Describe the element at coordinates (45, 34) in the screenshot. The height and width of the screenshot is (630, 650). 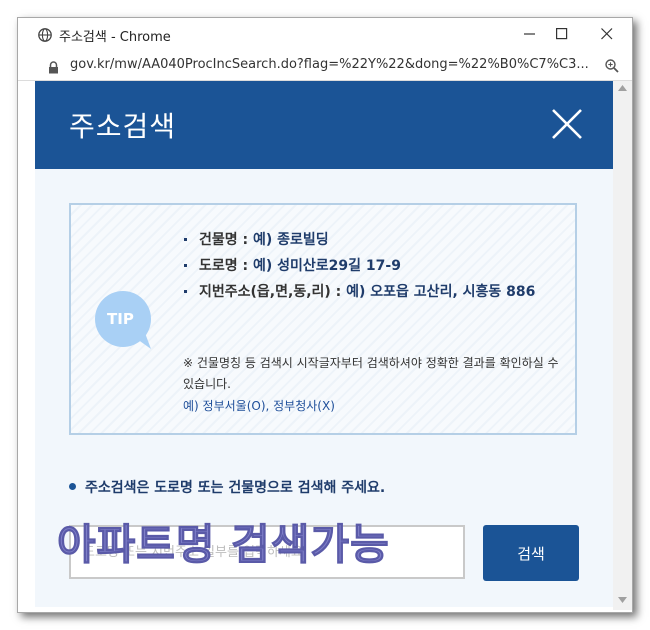
I see `globe-icon` at that location.